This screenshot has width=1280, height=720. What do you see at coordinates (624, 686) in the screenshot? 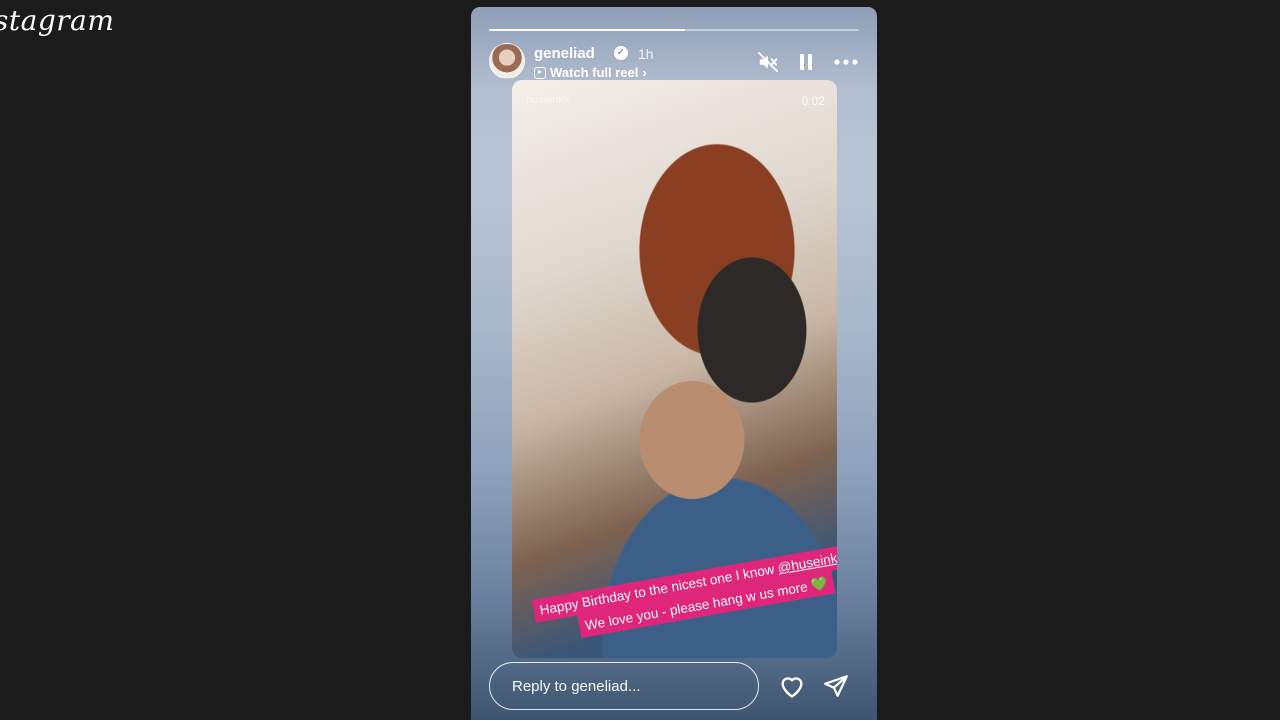
I see `reply-input` at bounding box center [624, 686].